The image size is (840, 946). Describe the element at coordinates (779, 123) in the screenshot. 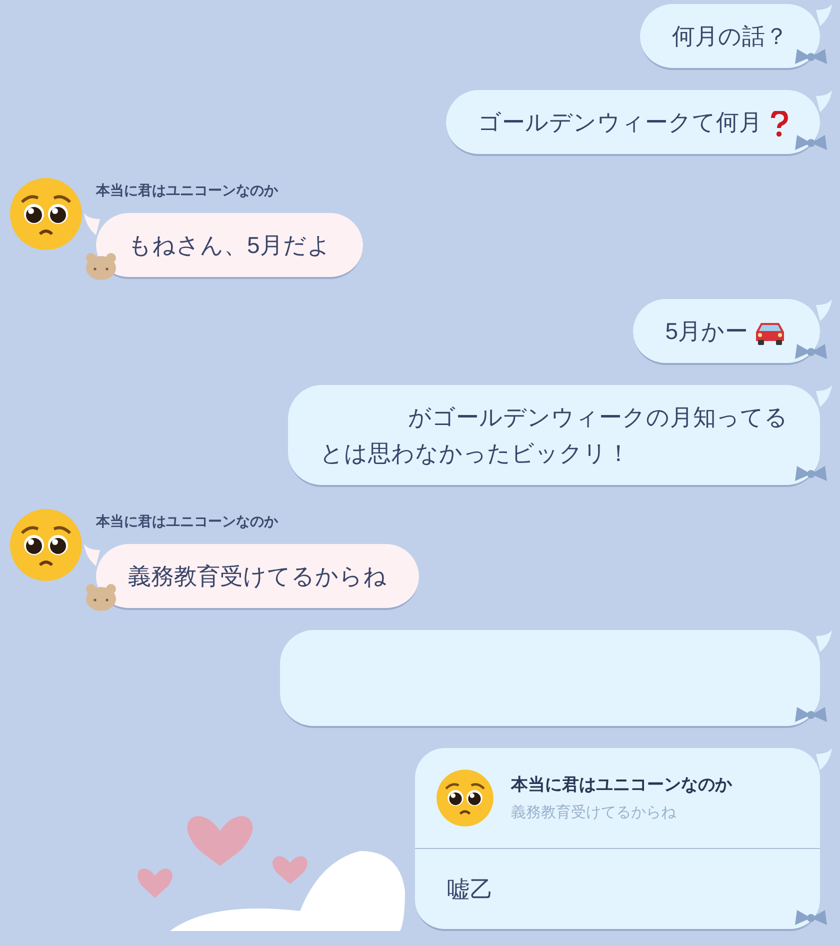

I see `question-mark-icon` at that location.